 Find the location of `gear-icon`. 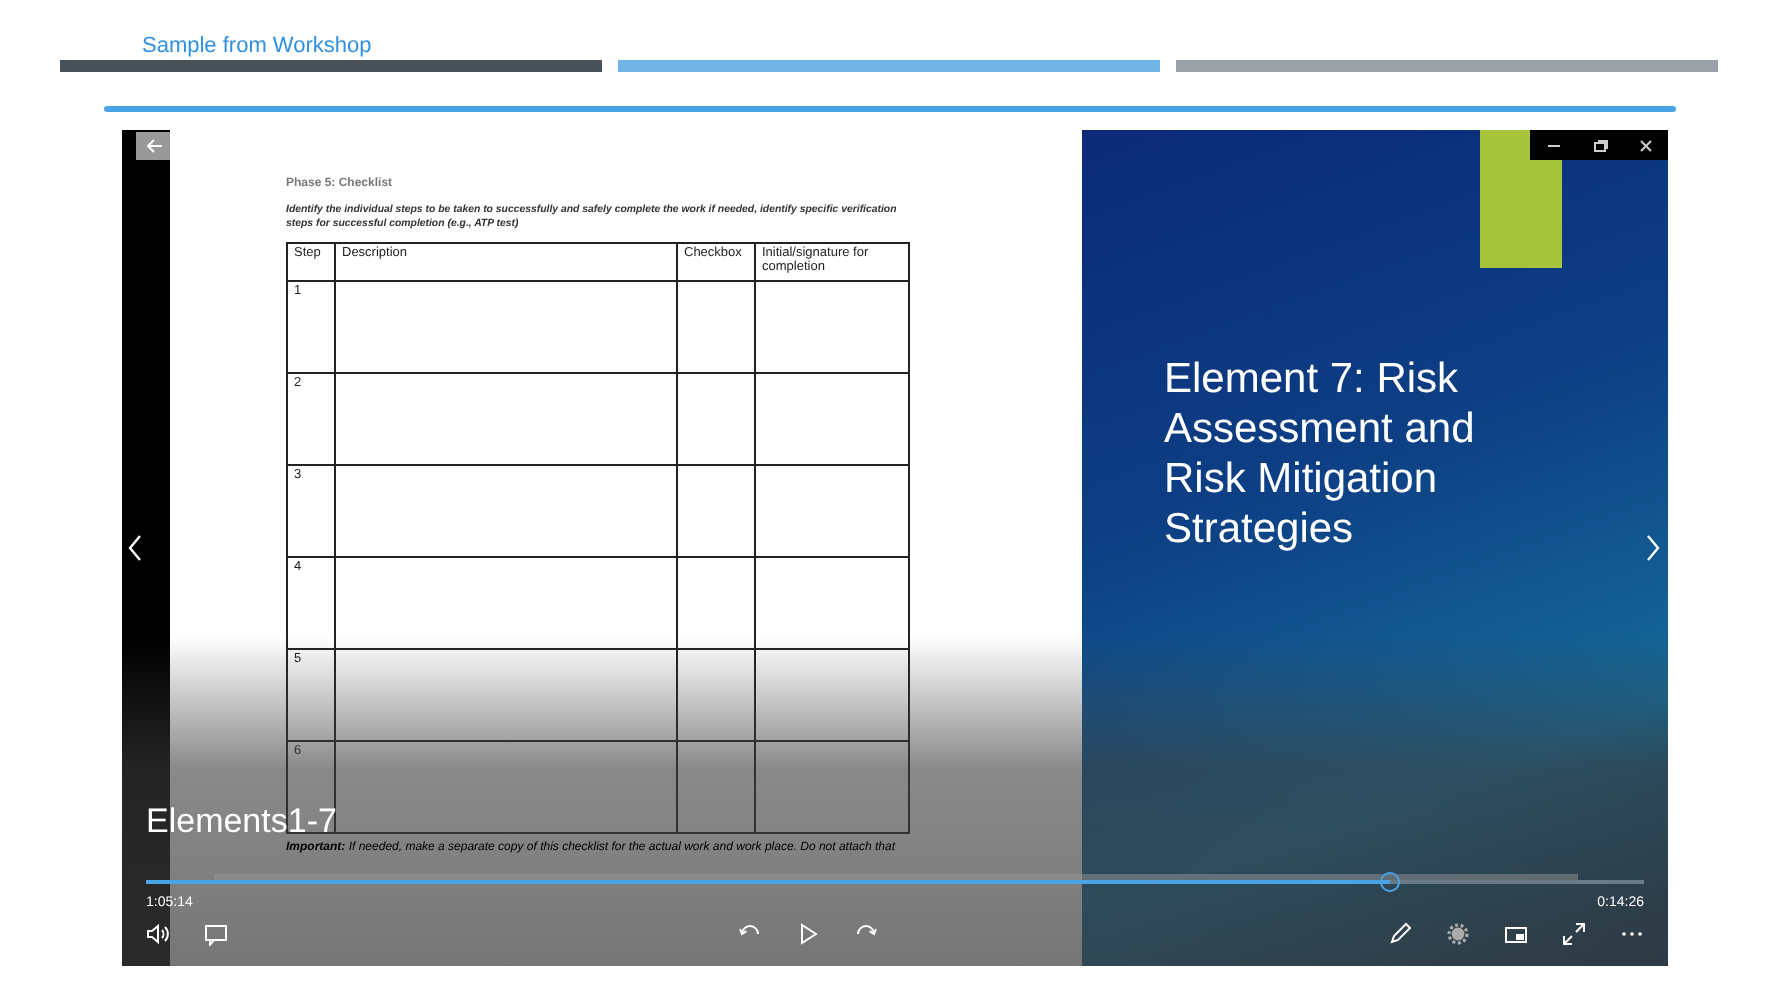

gear-icon is located at coordinates (1458, 934).